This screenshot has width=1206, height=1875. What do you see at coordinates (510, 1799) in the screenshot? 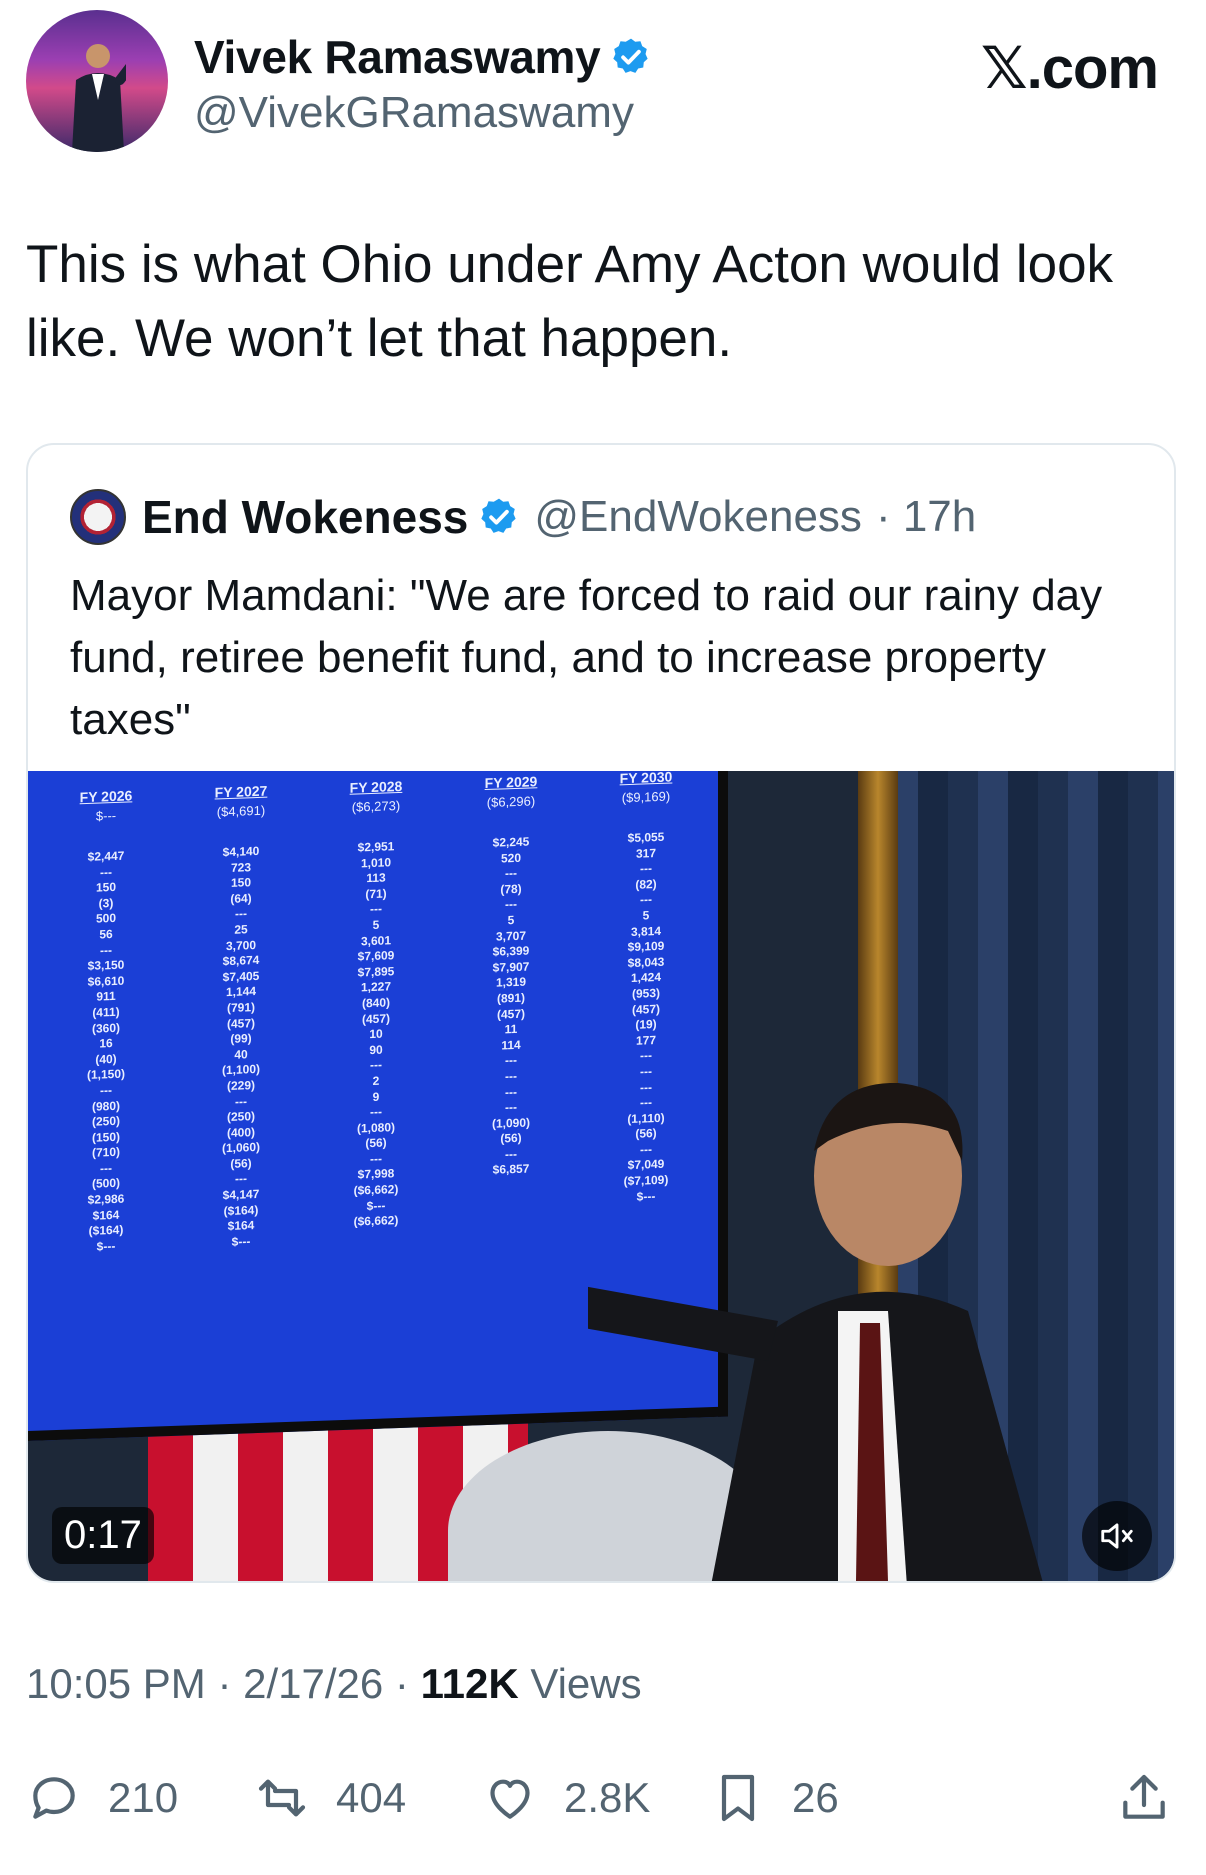
I see `heart-icon` at bounding box center [510, 1799].